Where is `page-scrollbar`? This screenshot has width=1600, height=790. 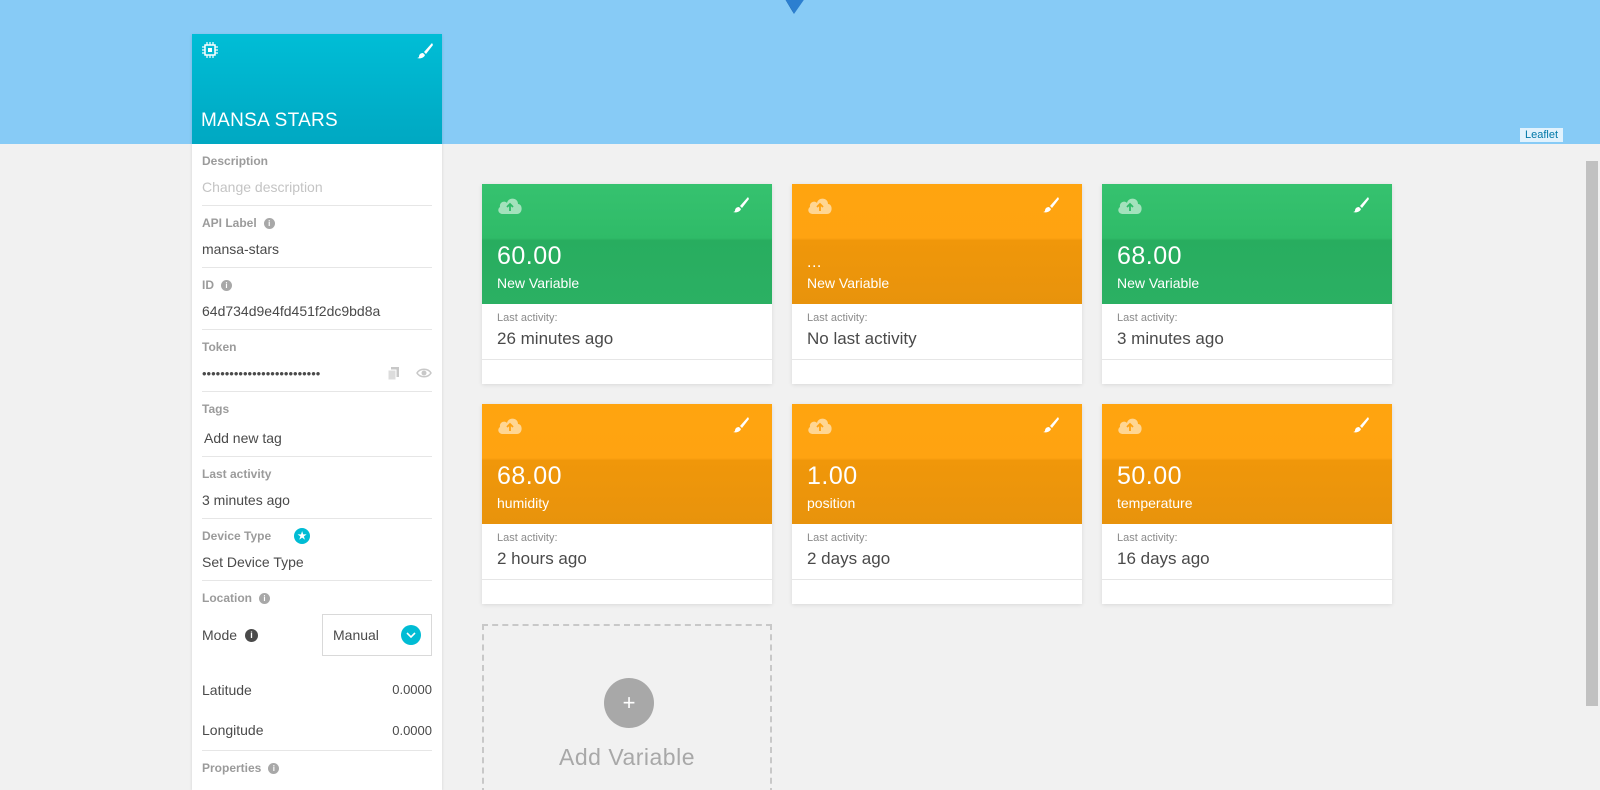
page-scrollbar is located at coordinates (1591, 467).